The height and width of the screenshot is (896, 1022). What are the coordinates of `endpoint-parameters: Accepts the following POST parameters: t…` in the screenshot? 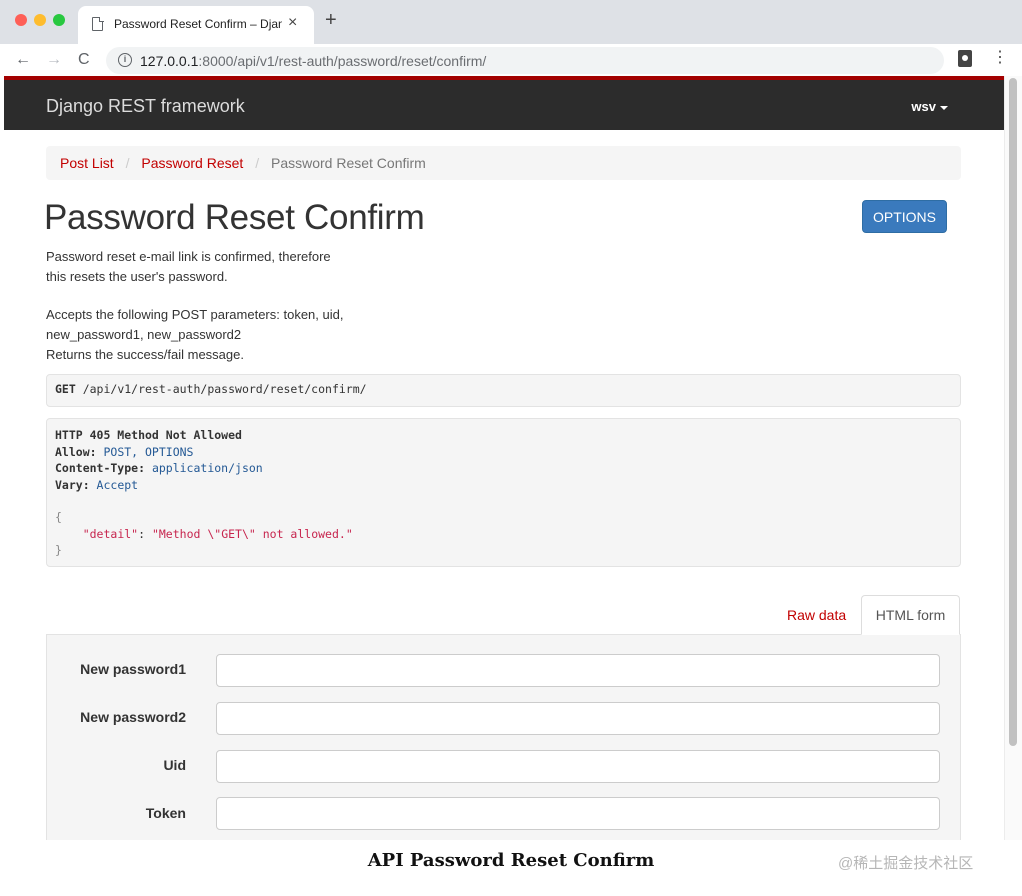 It's located at (194, 335).